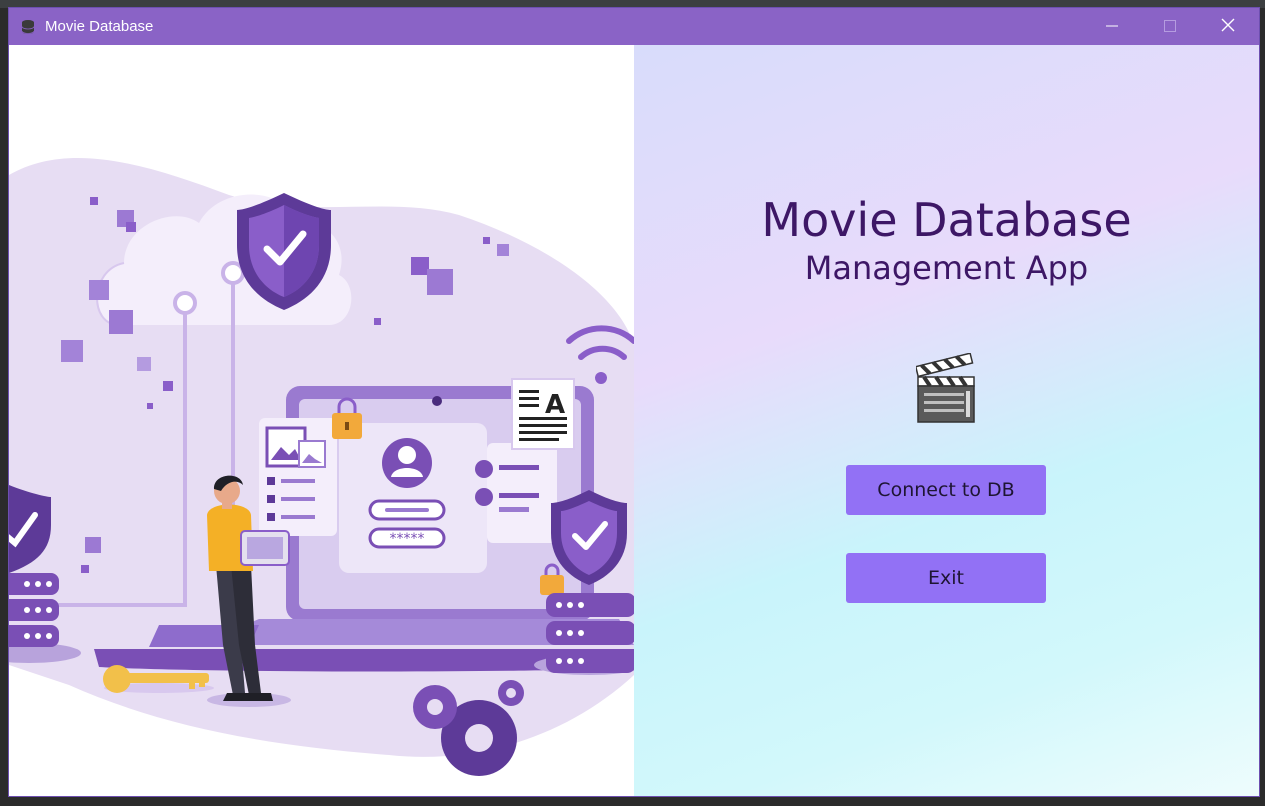  What do you see at coordinates (945, 387) in the screenshot?
I see `clapperboard-icon` at bounding box center [945, 387].